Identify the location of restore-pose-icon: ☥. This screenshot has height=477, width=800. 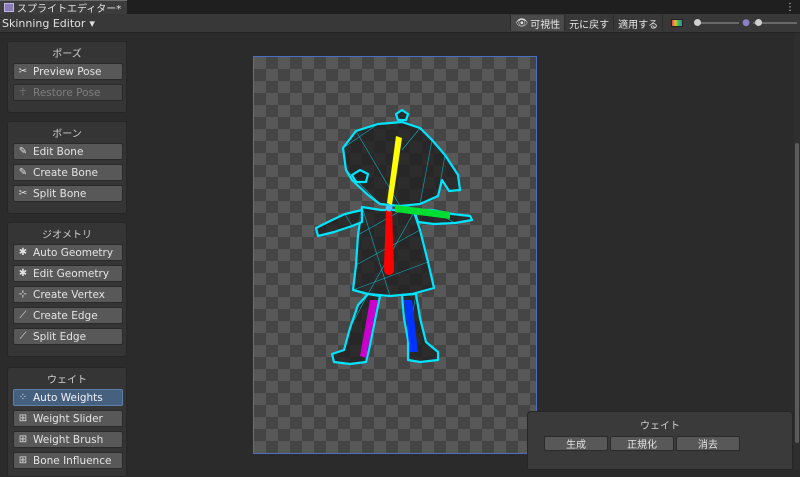
(23, 92).